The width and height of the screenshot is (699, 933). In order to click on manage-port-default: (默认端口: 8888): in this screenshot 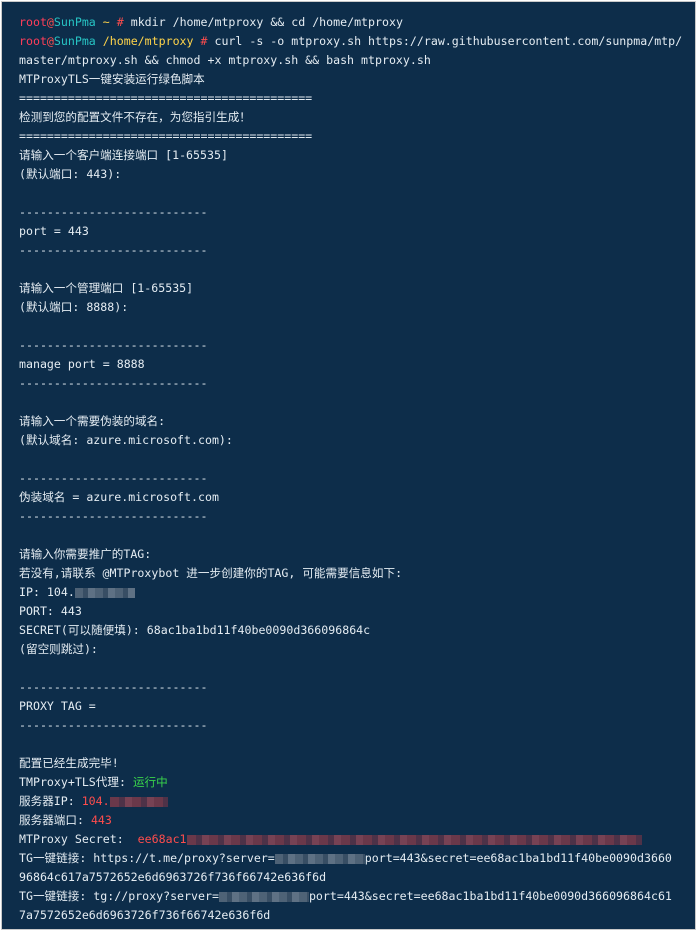, I will do `click(74, 307)`.